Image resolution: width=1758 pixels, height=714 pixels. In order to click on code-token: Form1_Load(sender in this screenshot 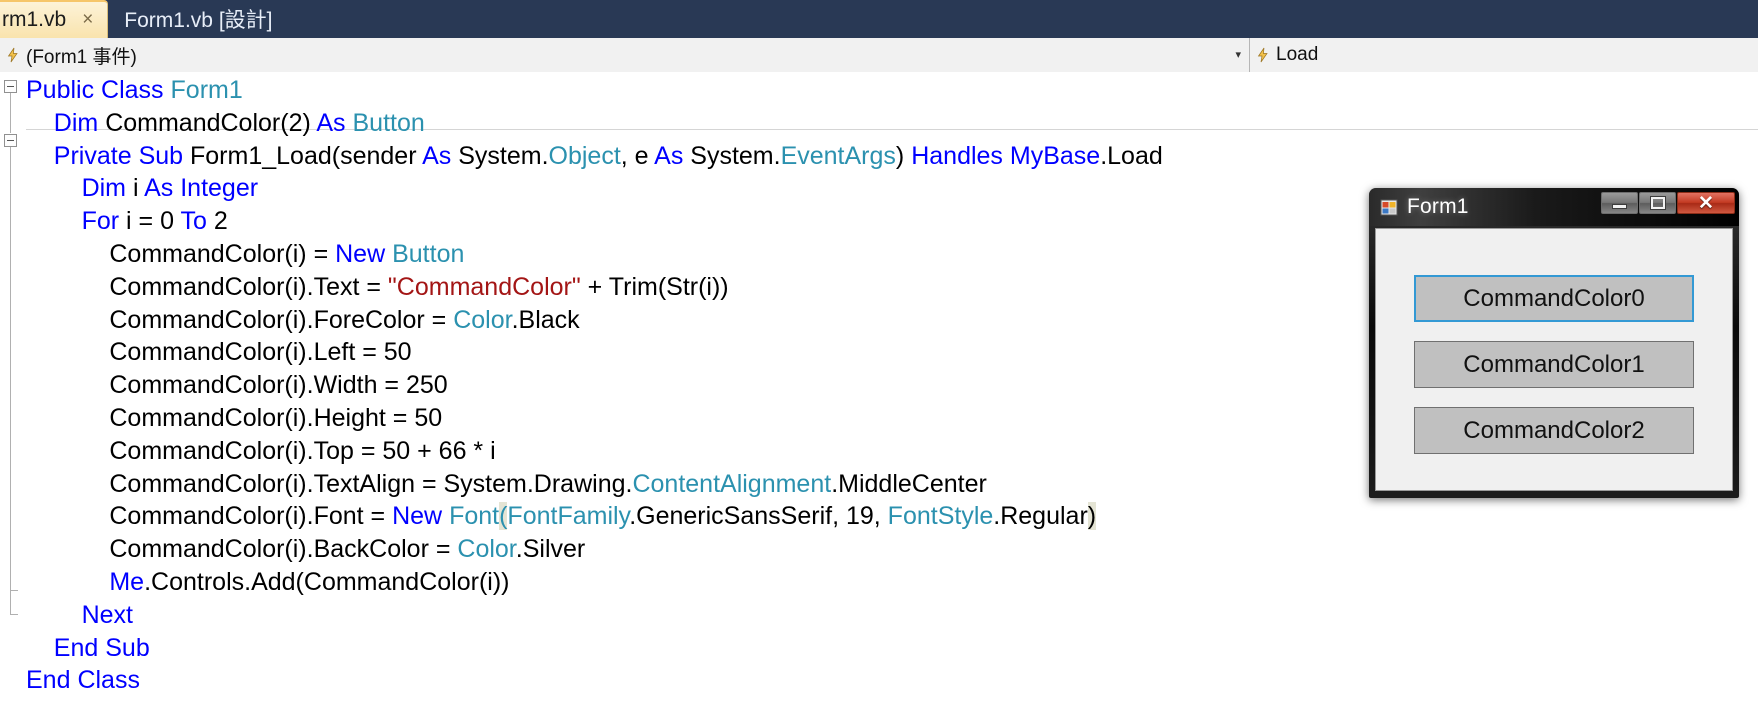, I will do `click(306, 155)`.